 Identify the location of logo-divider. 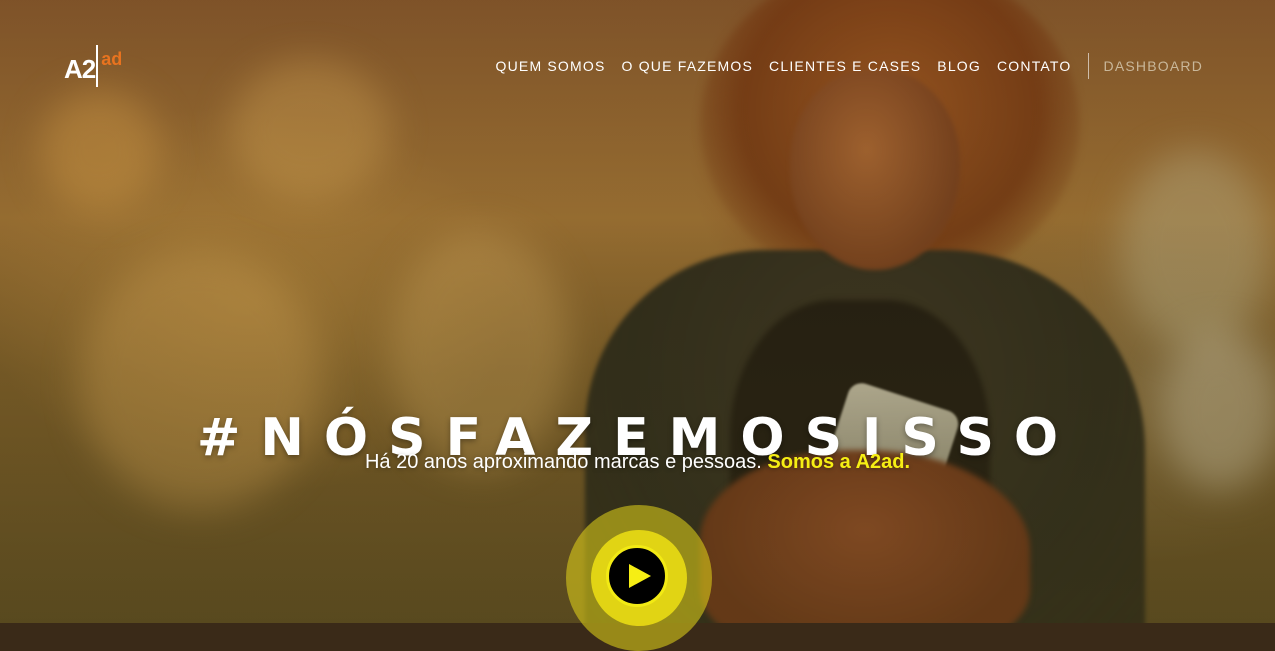
(97, 66).